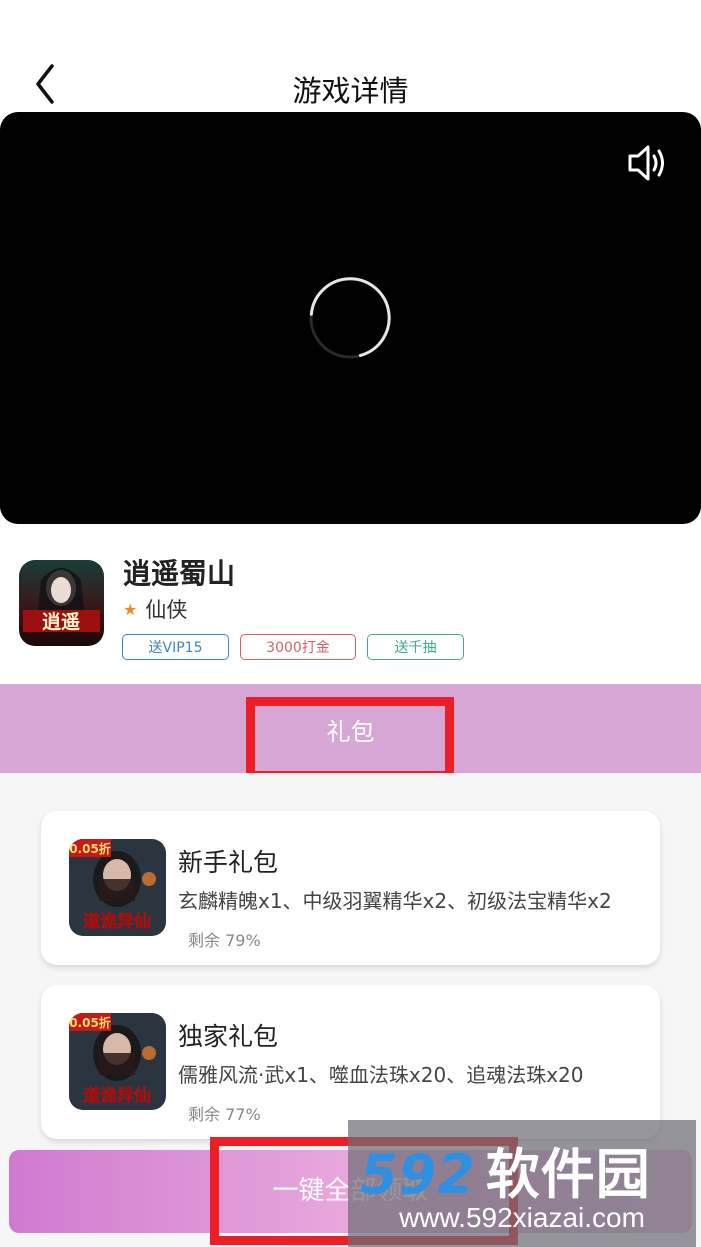  I want to click on tab-bar: 礼包, so click(350, 728).